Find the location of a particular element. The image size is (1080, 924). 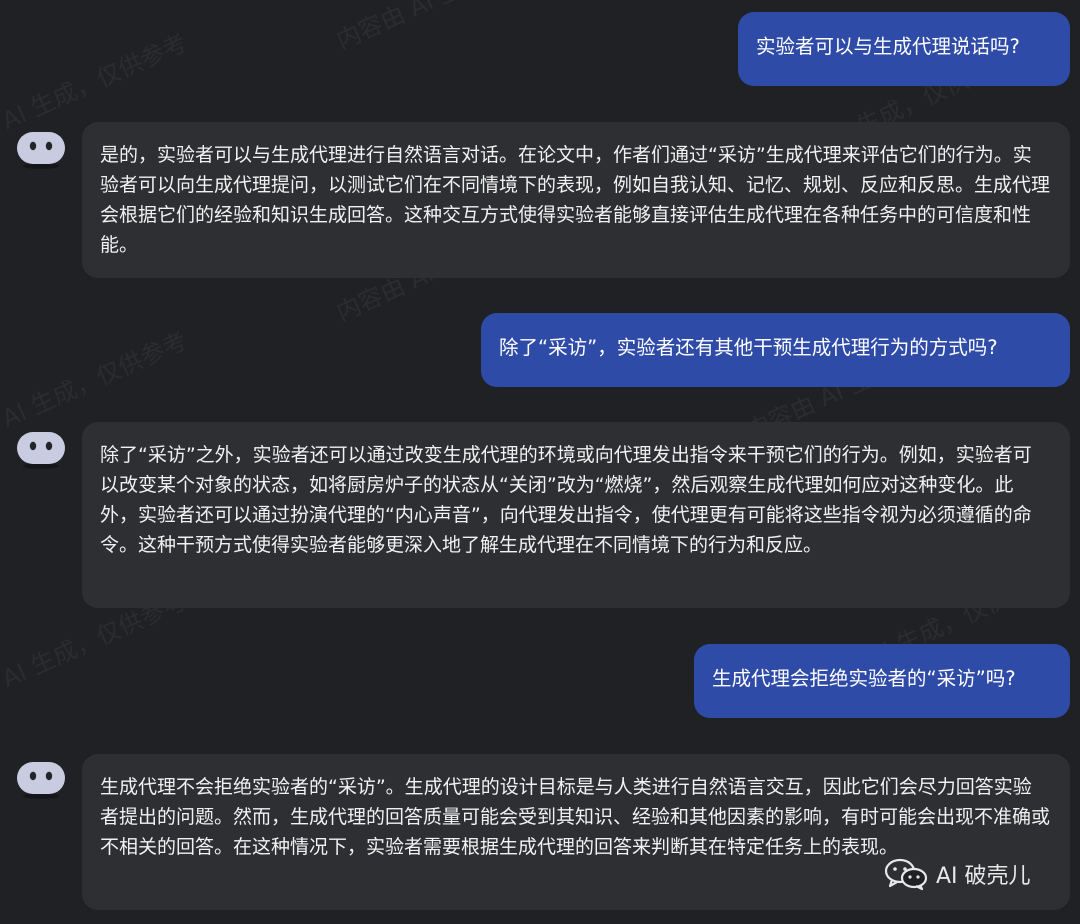

brand-label: AI 破壳儿 is located at coordinates (983, 876).